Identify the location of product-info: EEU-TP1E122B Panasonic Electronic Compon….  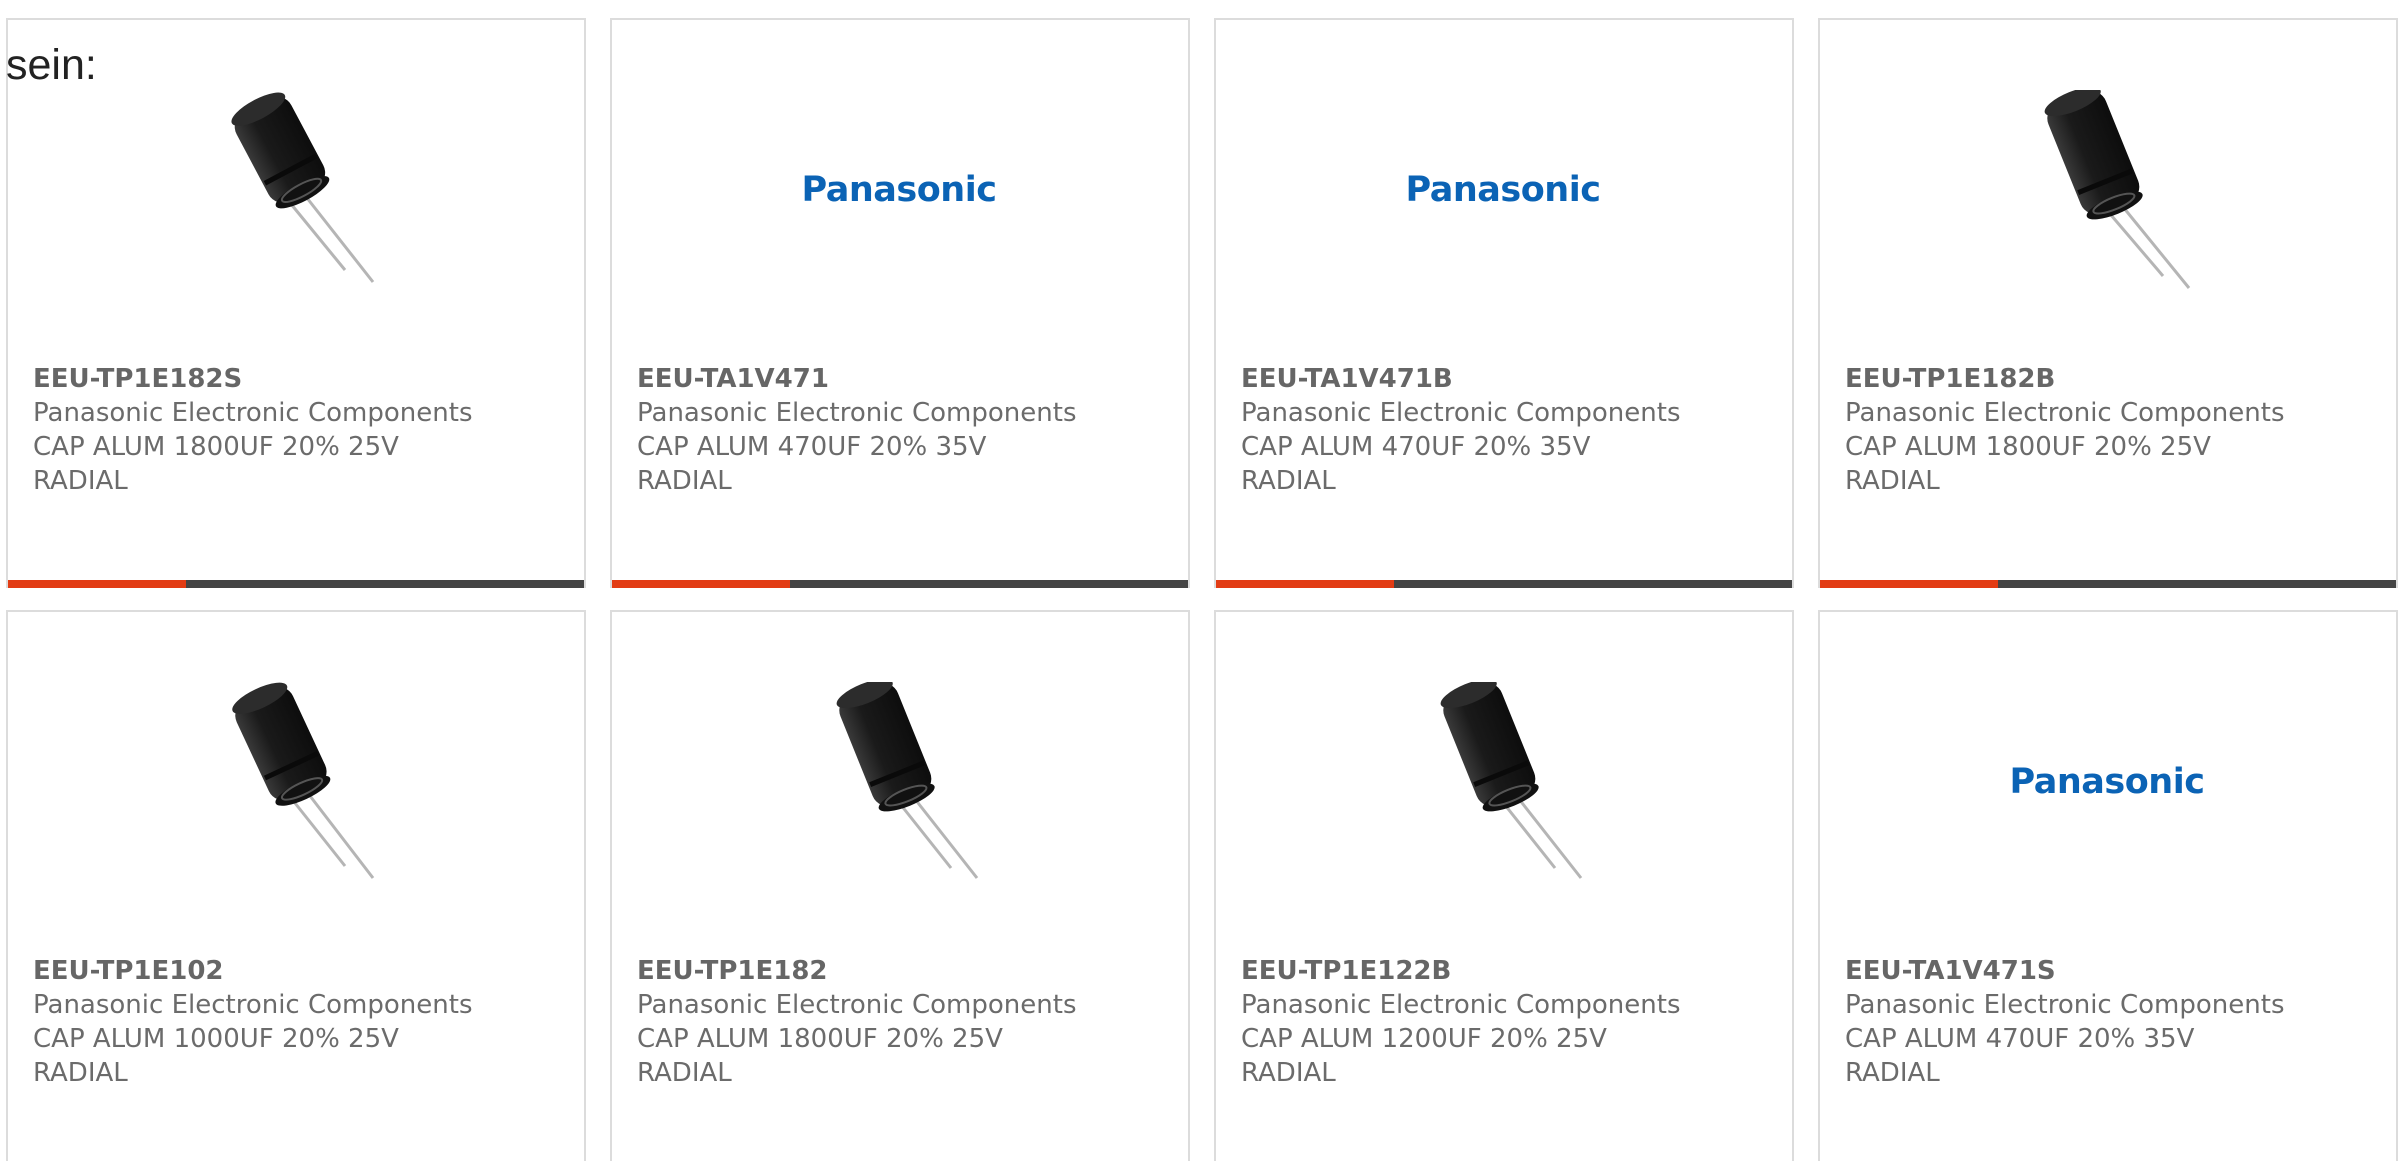
(1506, 1022).